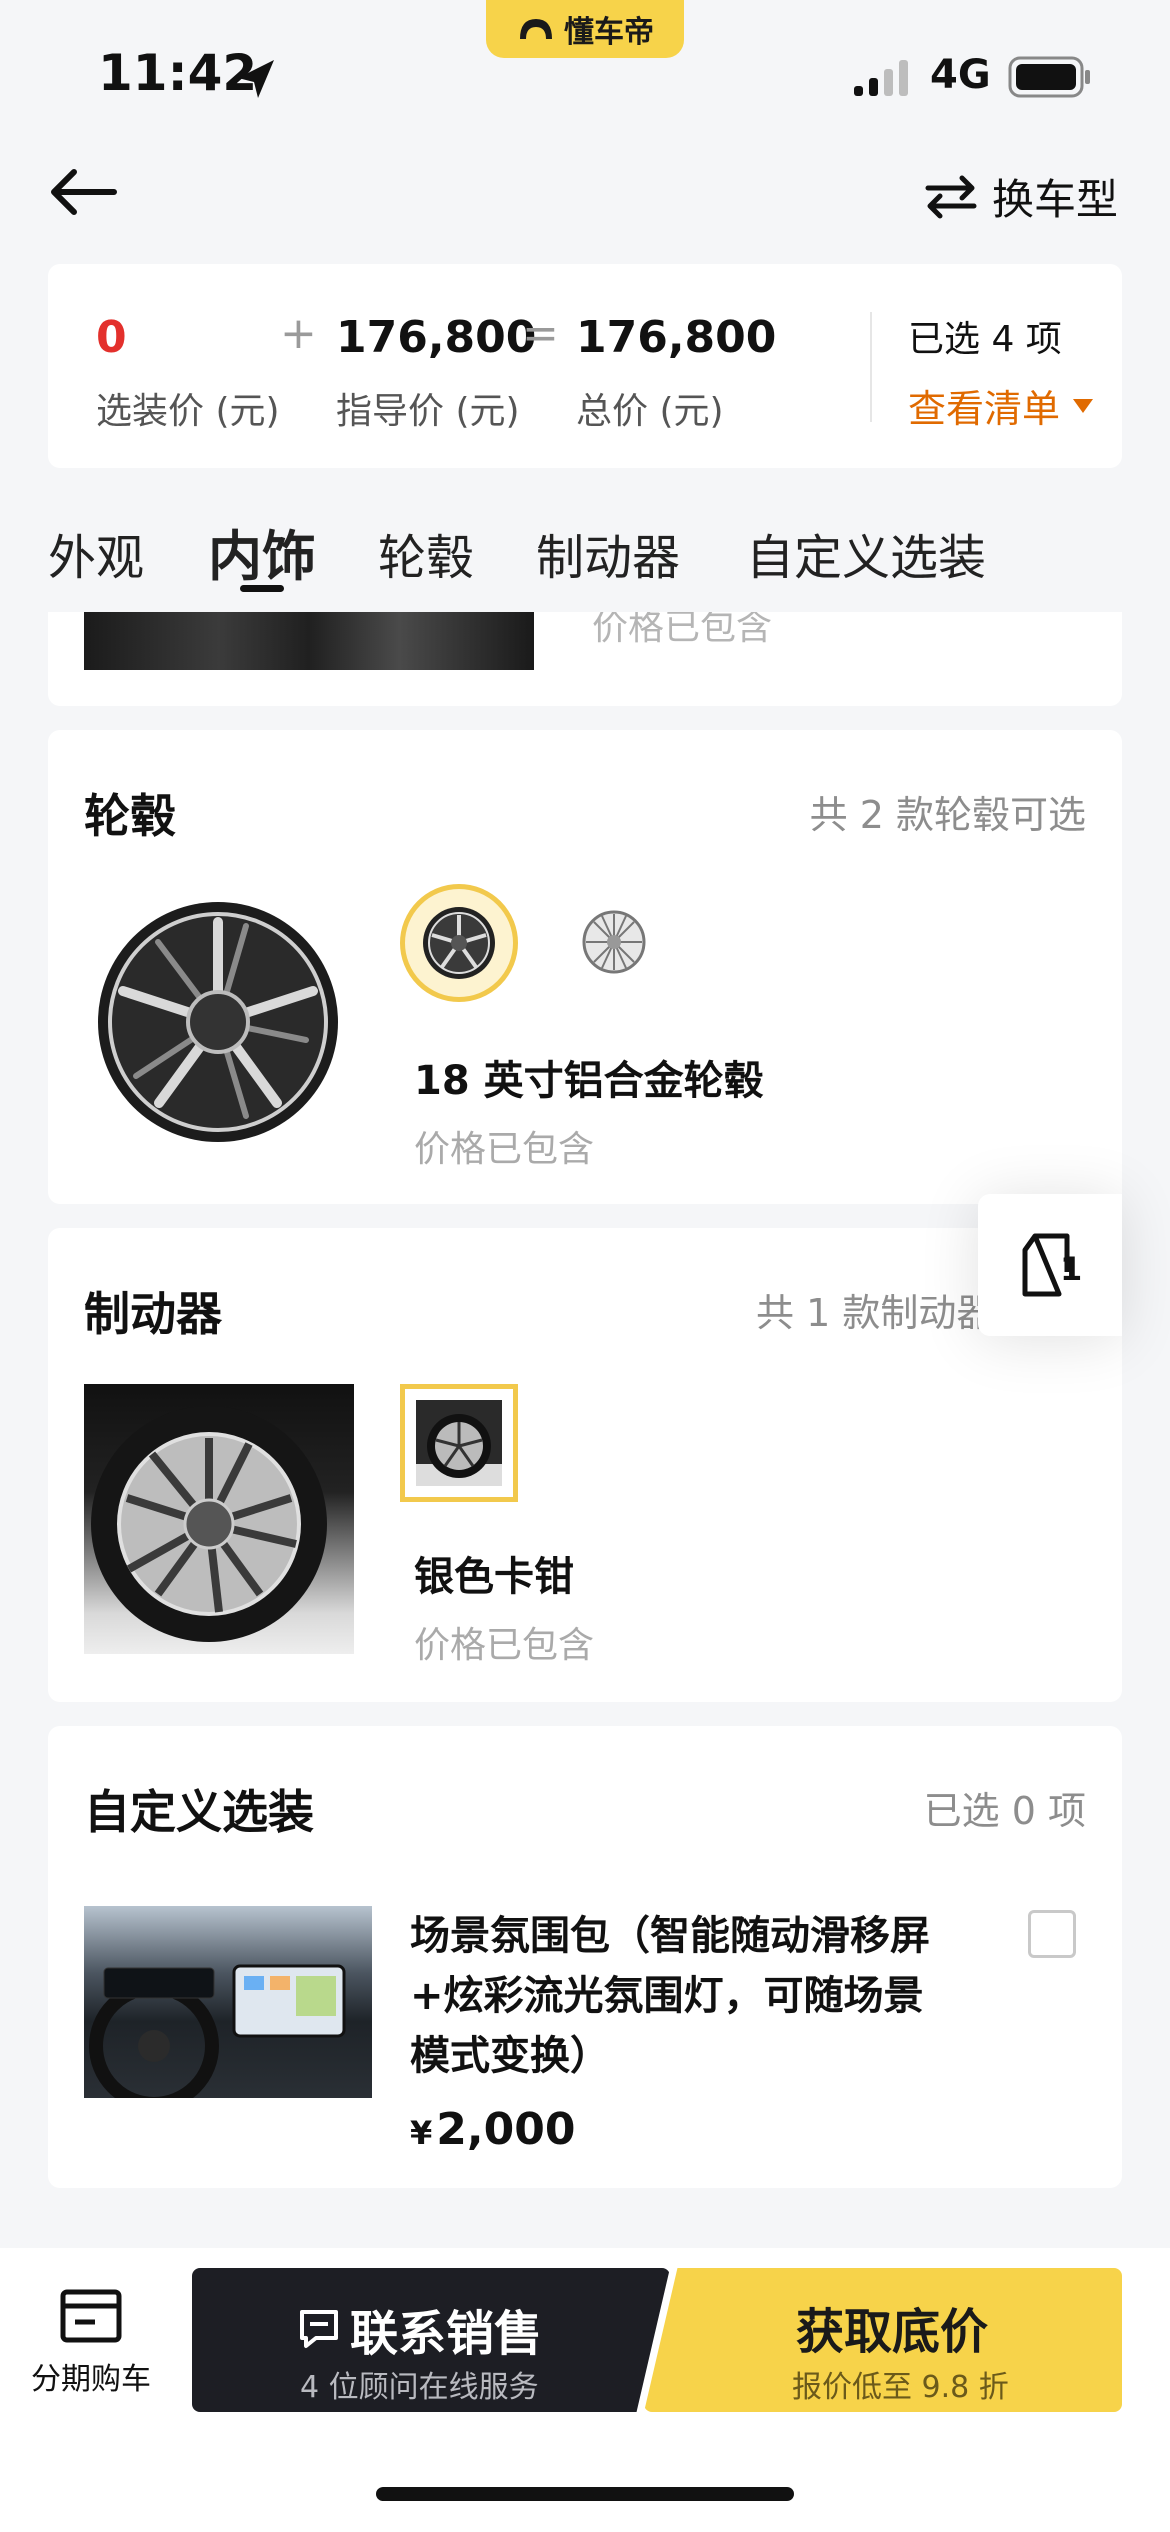  Describe the element at coordinates (262, 588) in the screenshot. I see `active-tab-indicator` at that location.